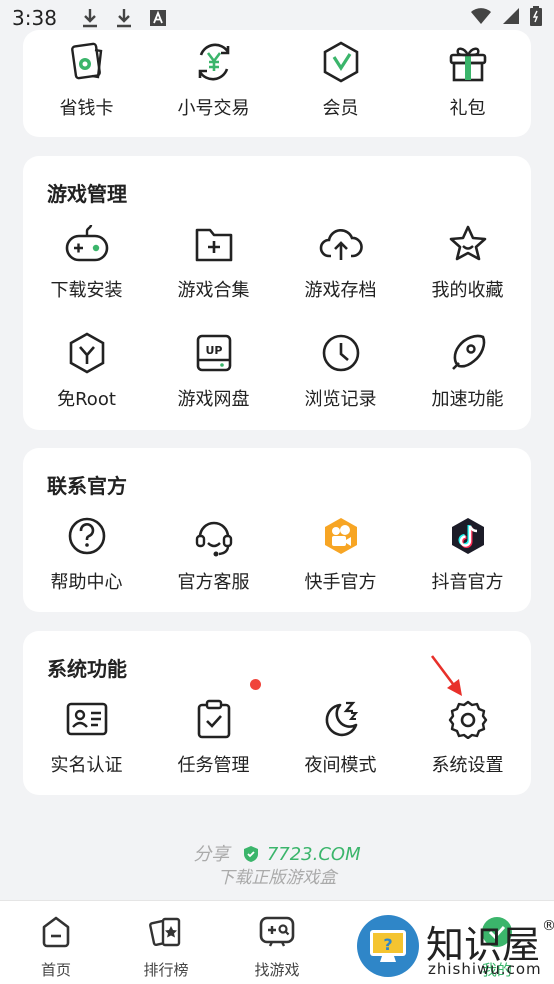 The width and height of the screenshot is (554, 984). What do you see at coordinates (213, 85) in the screenshot?
I see `account-trade-item: 小号交易` at bounding box center [213, 85].